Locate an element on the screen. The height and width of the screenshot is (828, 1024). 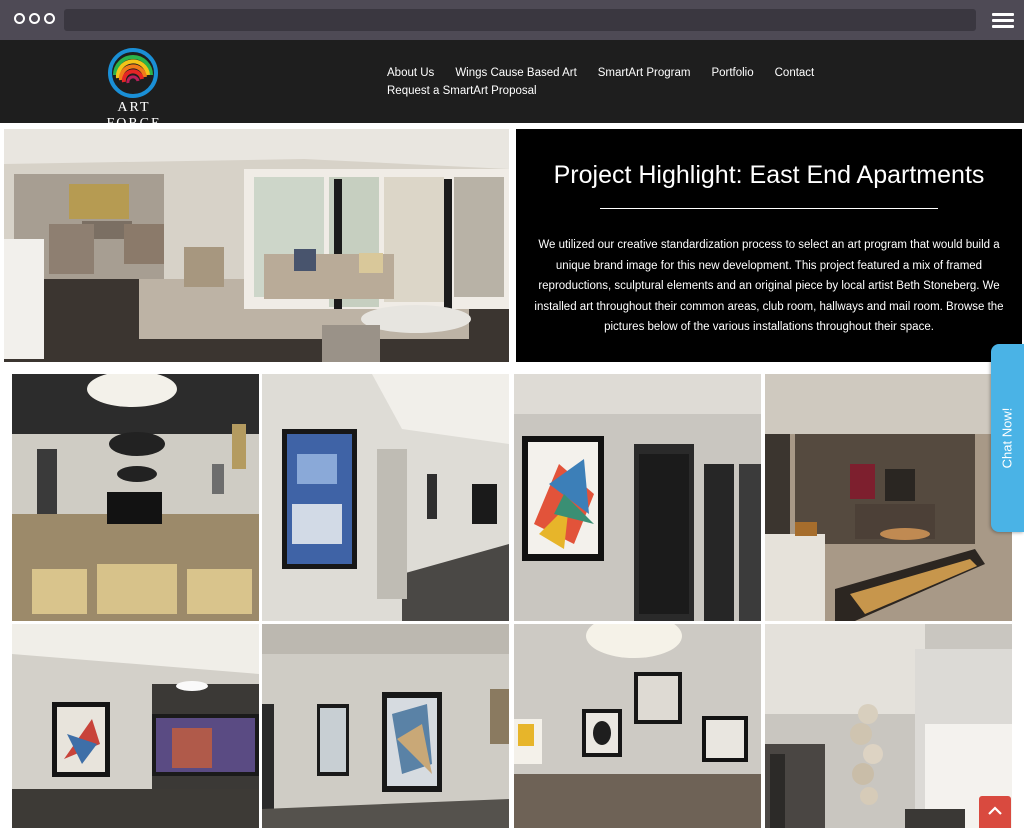
back-to-top-button is located at coordinates (995, 812).